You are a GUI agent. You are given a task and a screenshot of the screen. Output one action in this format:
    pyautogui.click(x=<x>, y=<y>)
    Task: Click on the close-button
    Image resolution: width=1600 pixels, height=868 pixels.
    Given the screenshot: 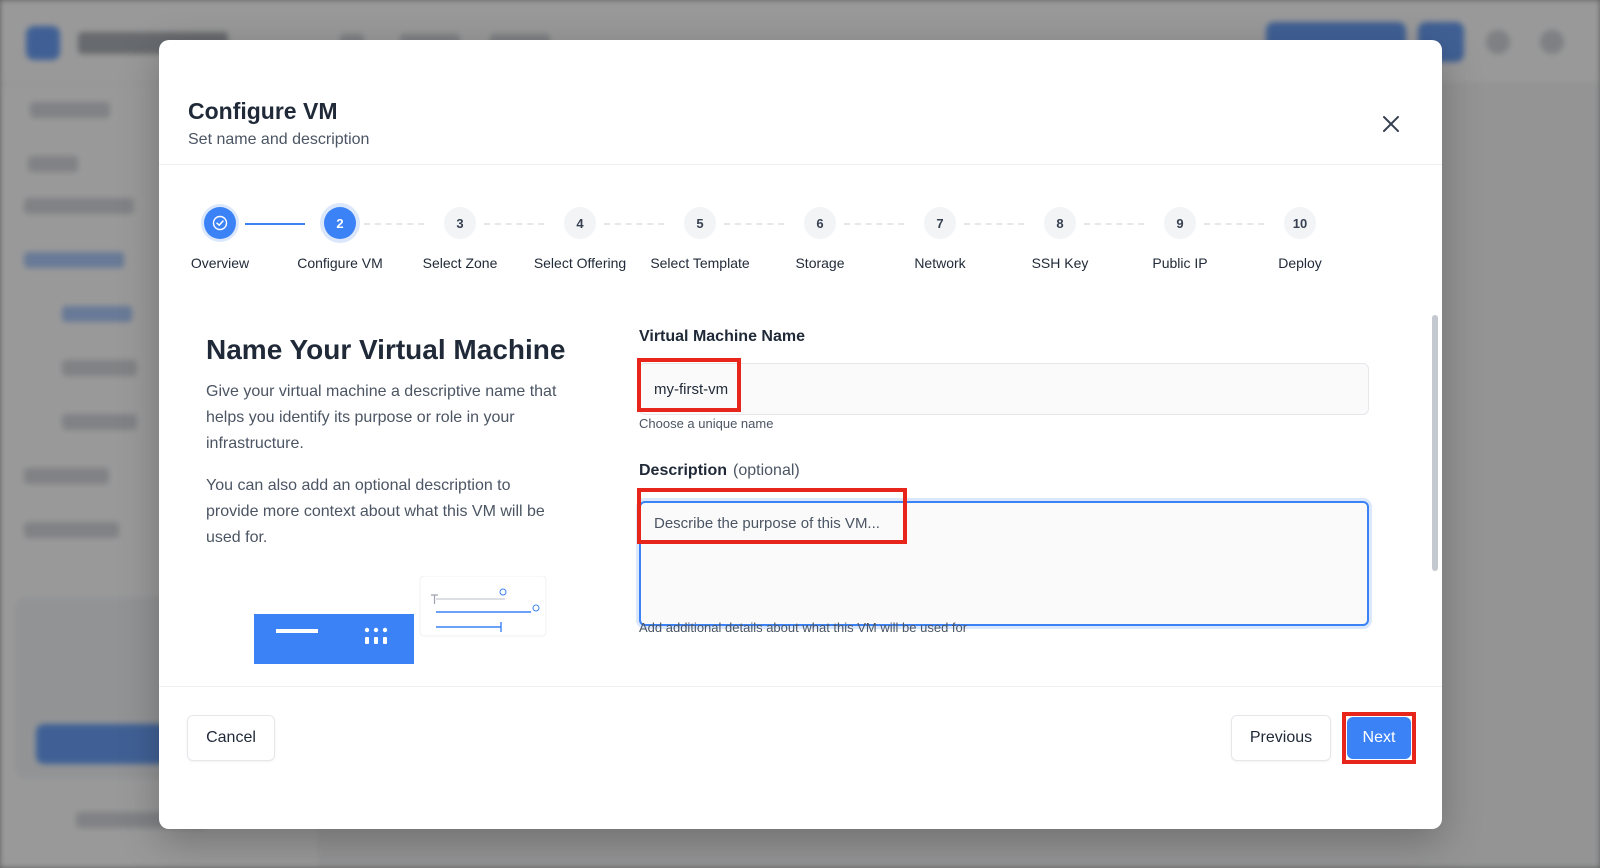 What is the action you would take?
    pyautogui.click(x=1391, y=124)
    